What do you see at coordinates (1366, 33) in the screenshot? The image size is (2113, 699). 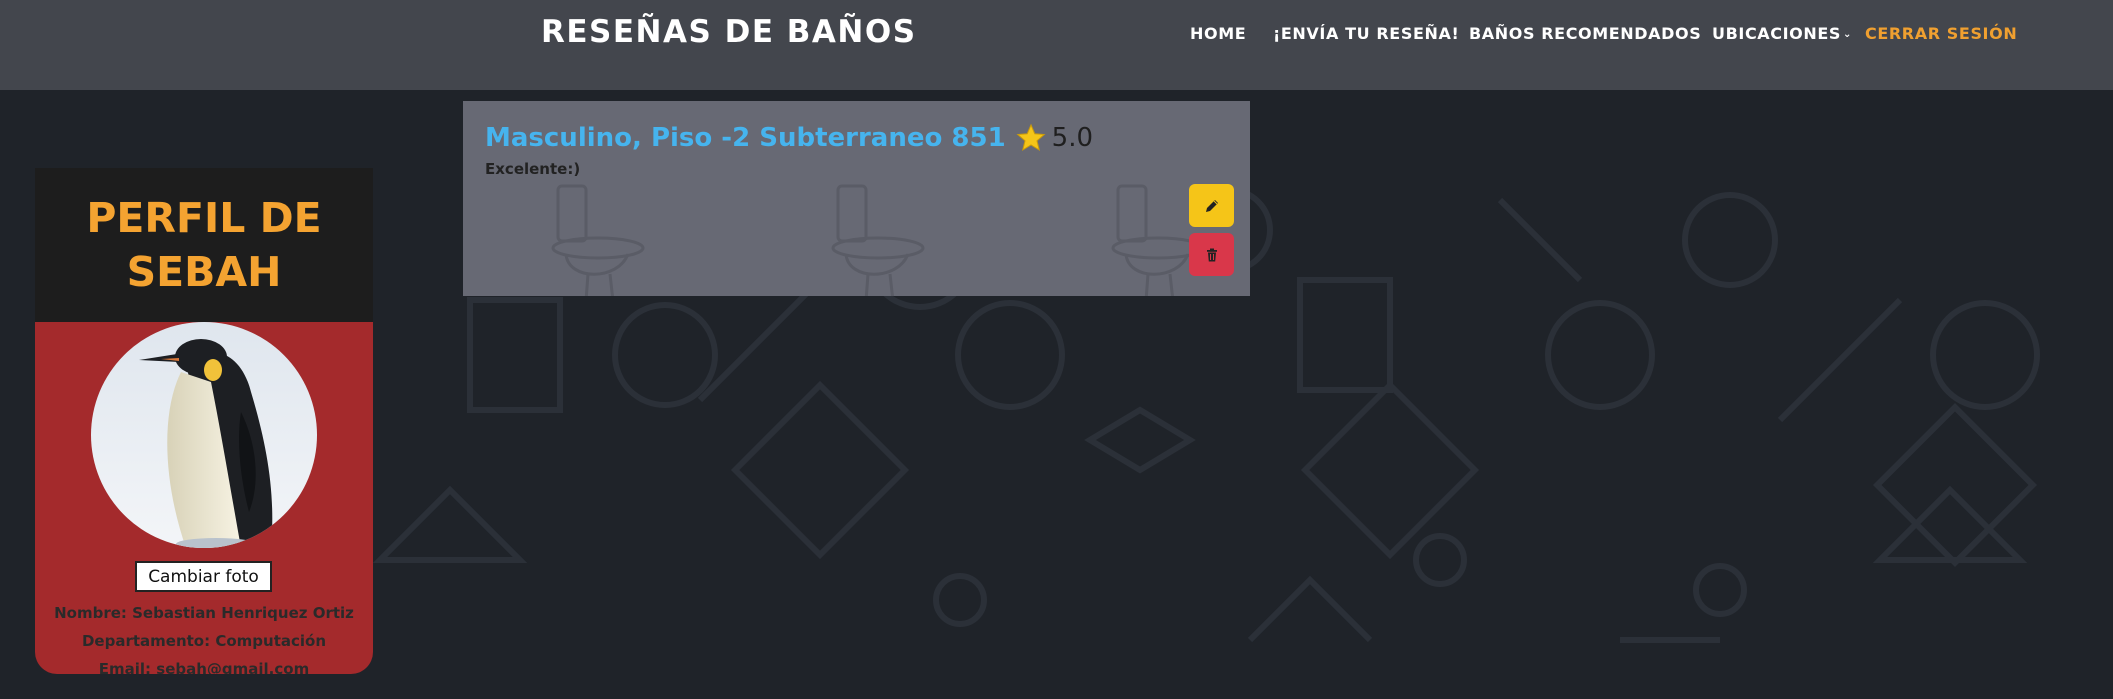 I see `nav-send-review: ¡ENVÍA TU RESEÑA!` at bounding box center [1366, 33].